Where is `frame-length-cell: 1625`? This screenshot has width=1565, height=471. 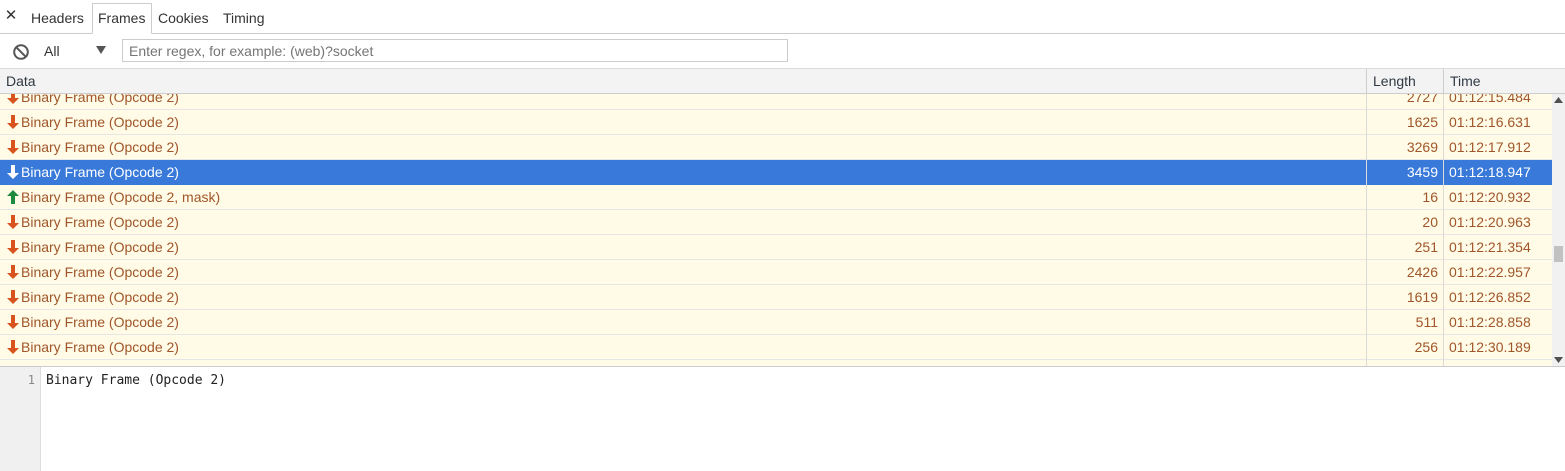 frame-length-cell: 1625 is located at coordinates (1422, 122).